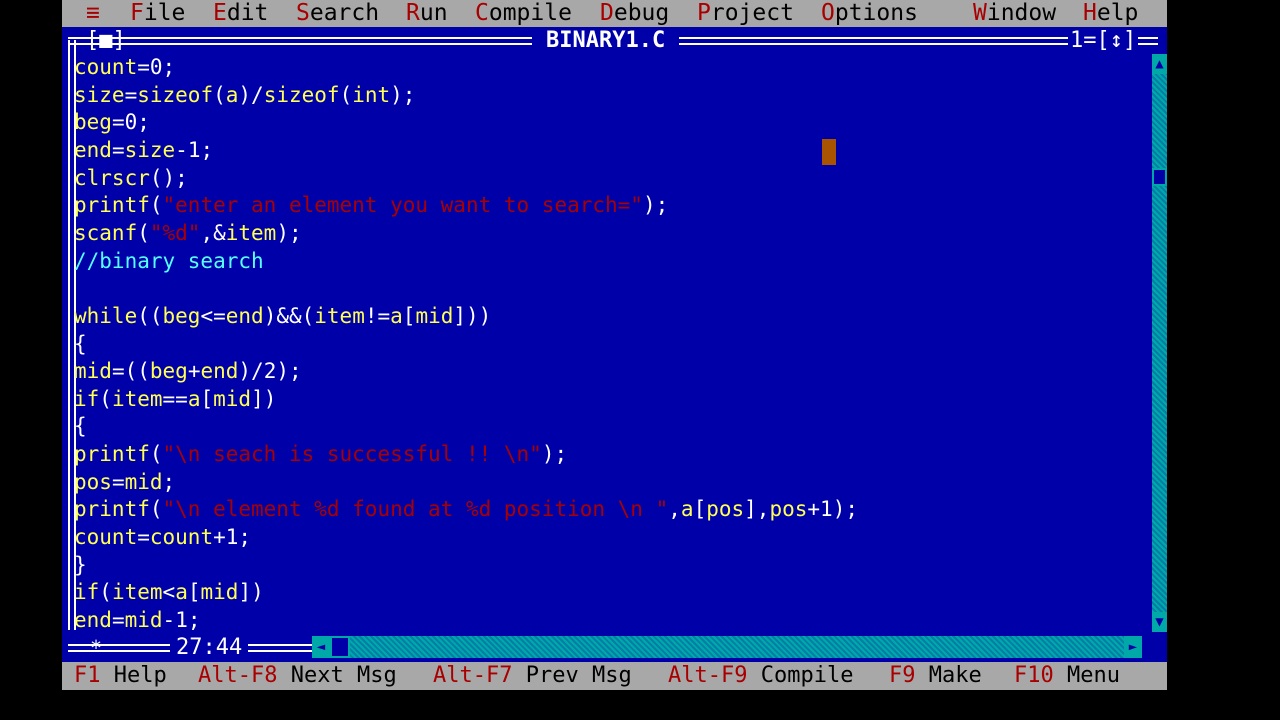 The width and height of the screenshot is (1280, 720). What do you see at coordinates (1159, 64) in the screenshot?
I see `scroll-up-arrow-icon: ▲` at bounding box center [1159, 64].